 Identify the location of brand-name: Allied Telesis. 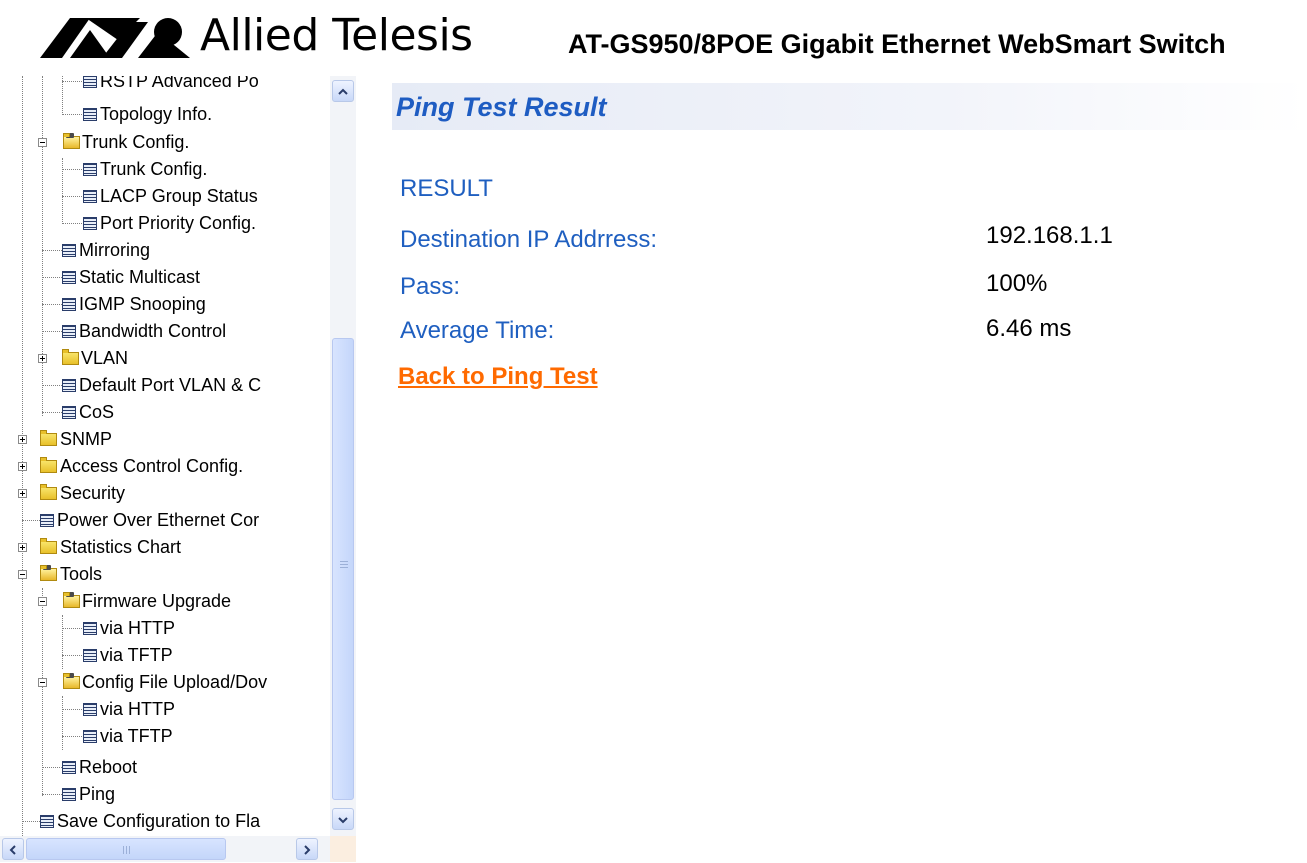
(336, 35).